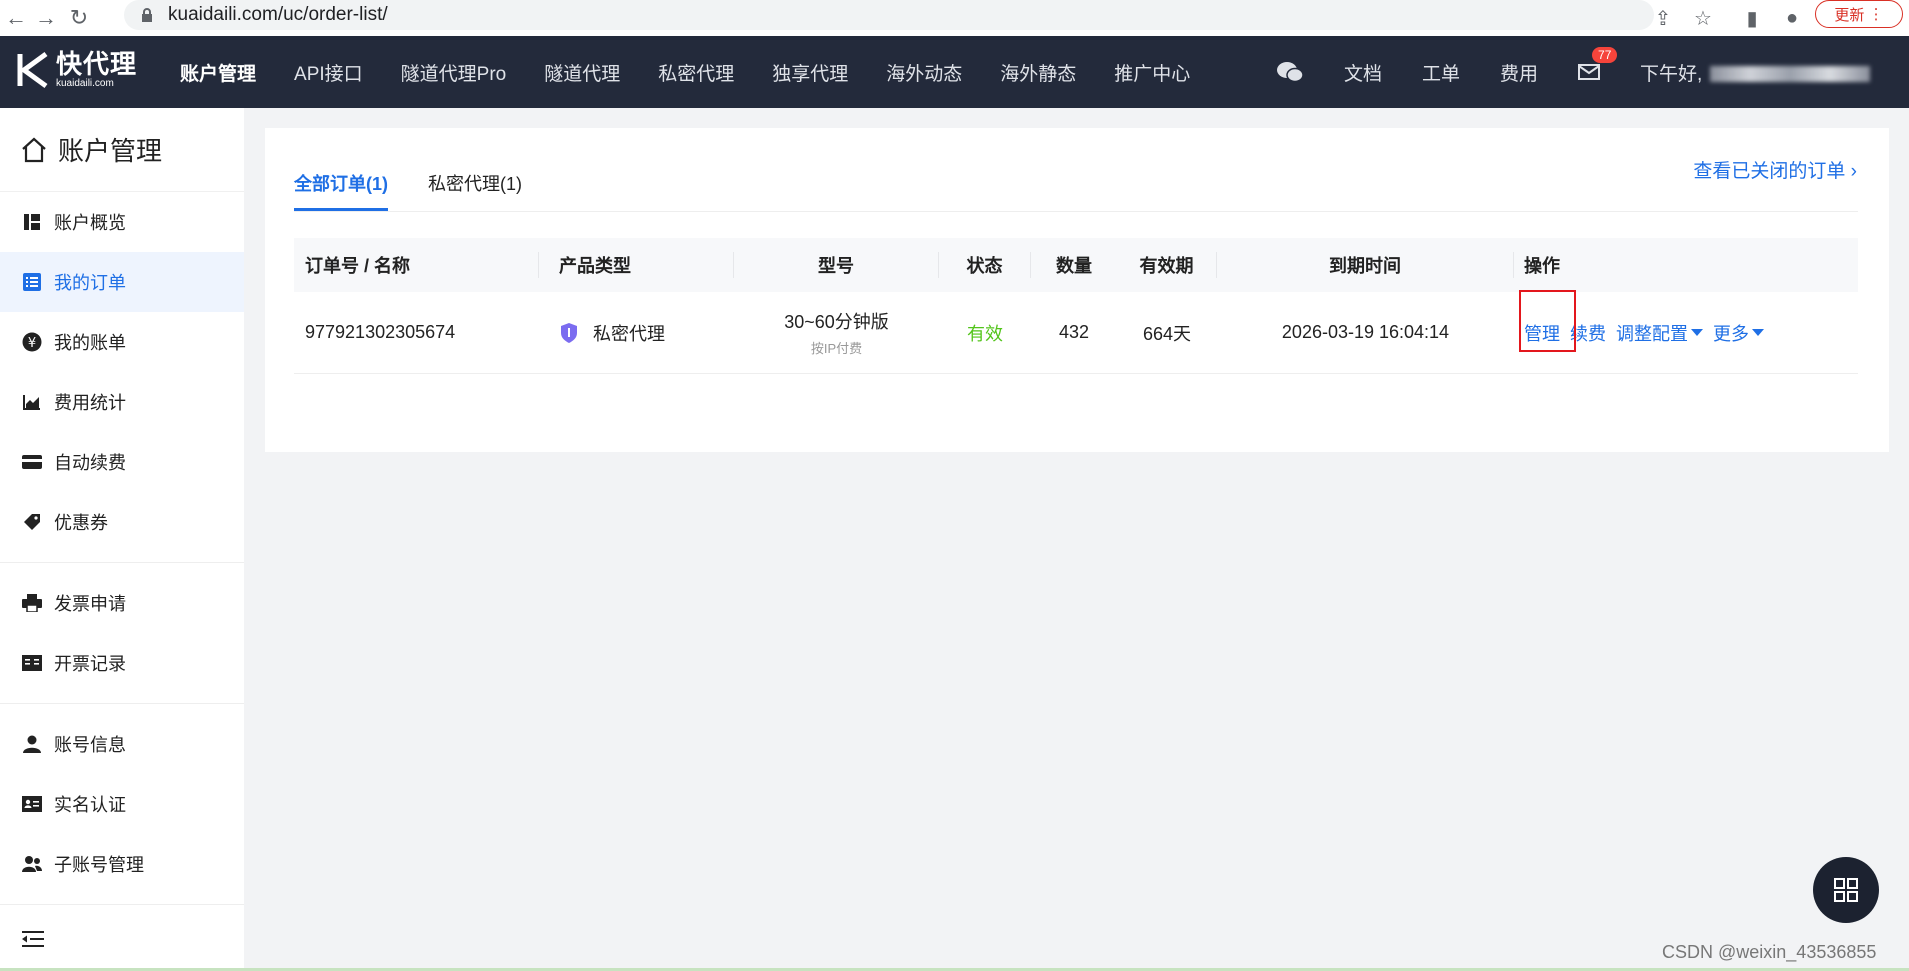  What do you see at coordinates (924, 72) in the screenshot?
I see `menu-overseas-dynamic: 海外动态` at bounding box center [924, 72].